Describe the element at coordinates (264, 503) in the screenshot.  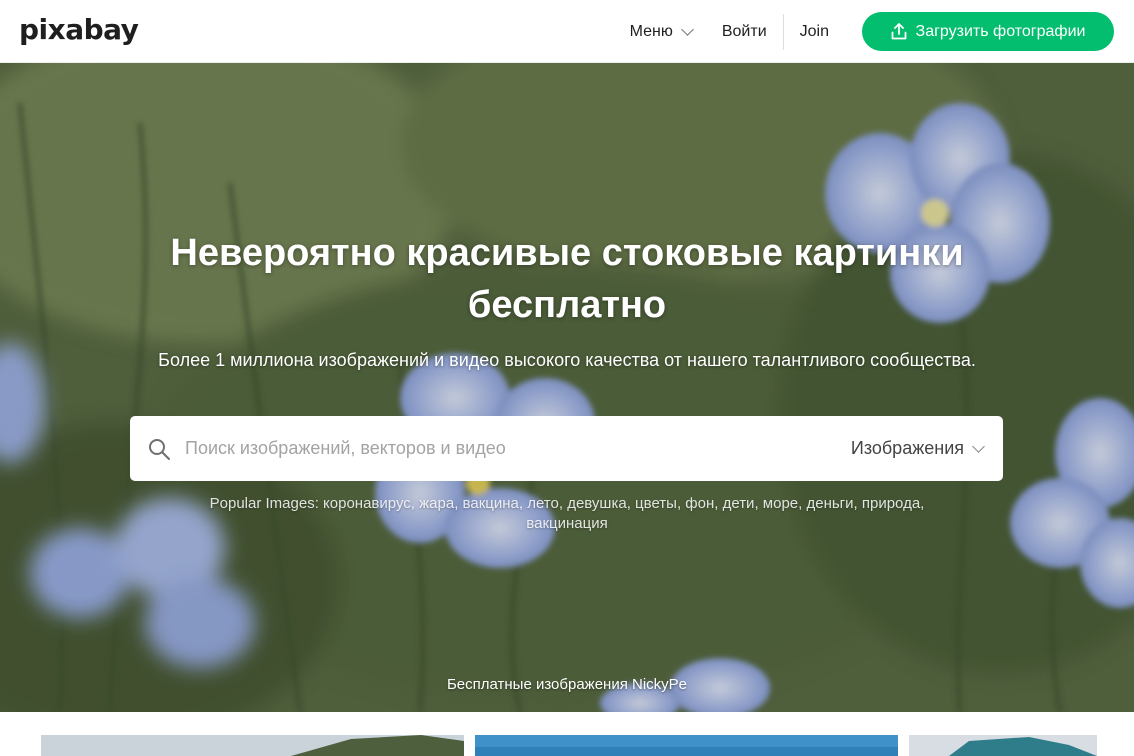
I see `popular-label: Popular Images:` at that location.